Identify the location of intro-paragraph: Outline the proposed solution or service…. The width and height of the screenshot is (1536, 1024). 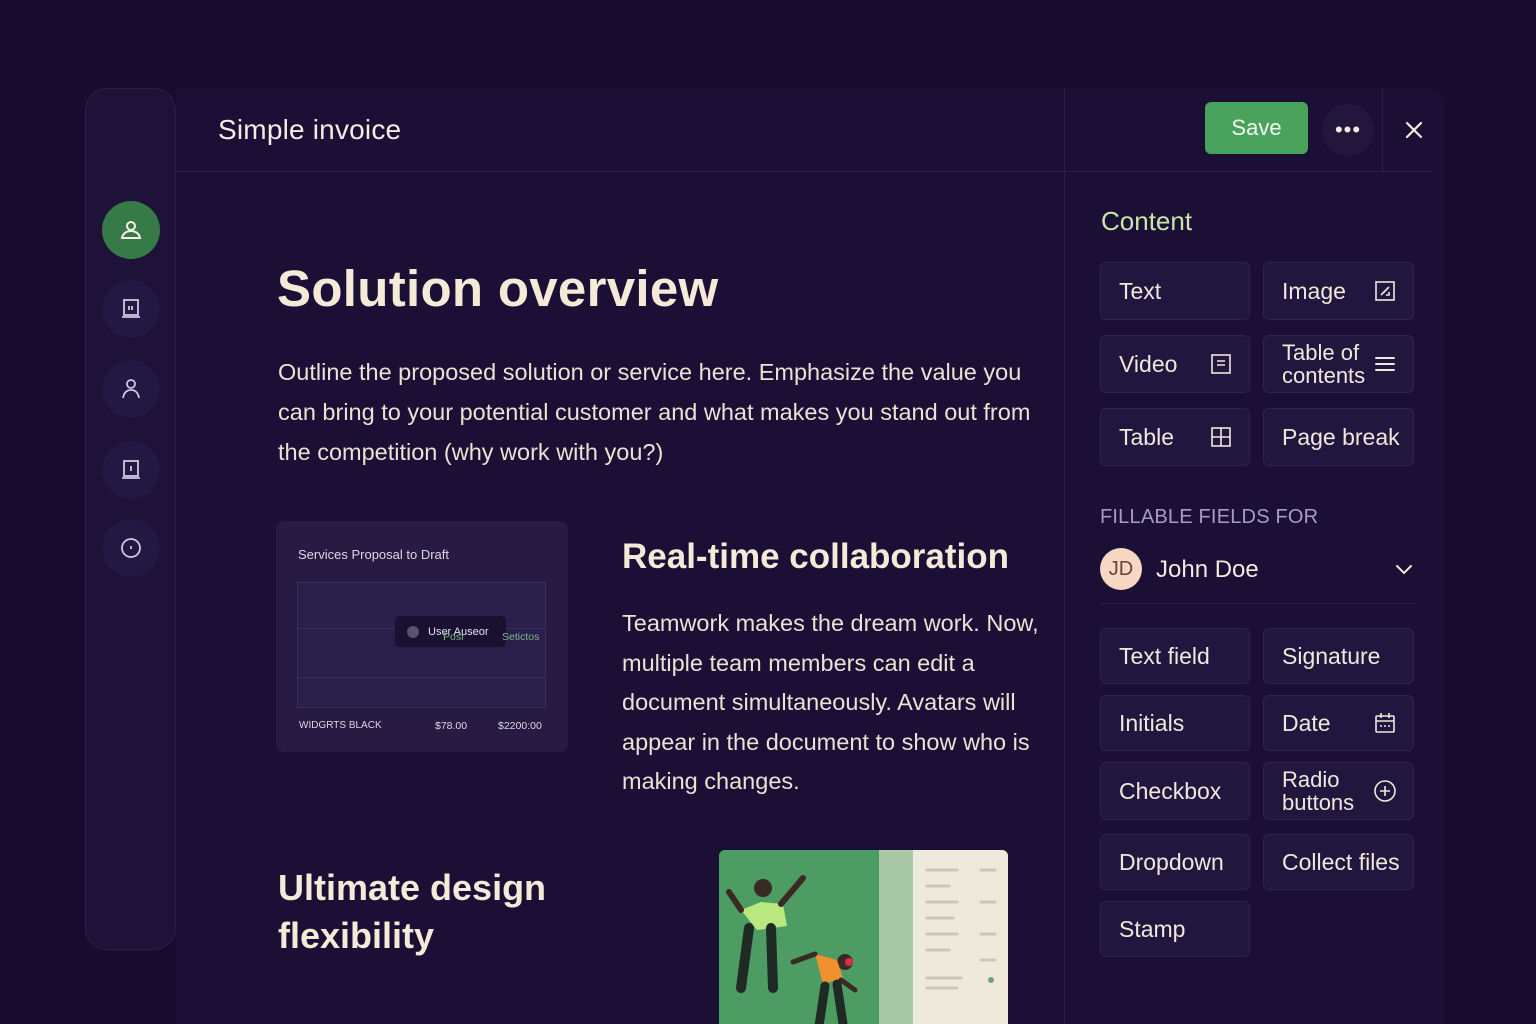
(658, 412).